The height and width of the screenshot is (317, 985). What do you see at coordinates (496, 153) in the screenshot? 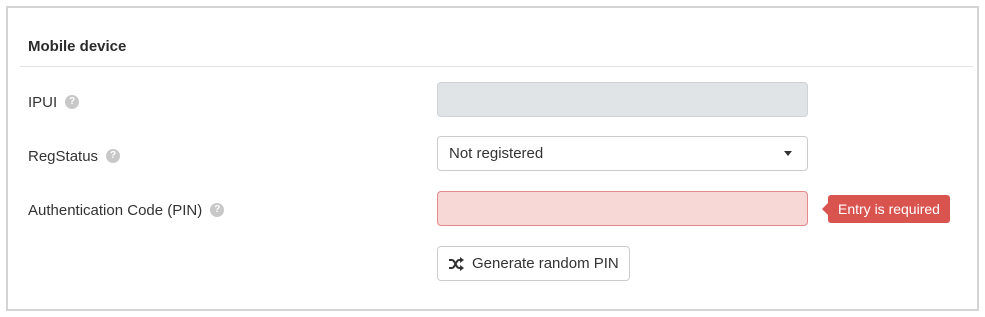
I see `regstatus-selected-value: Not registered` at bounding box center [496, 153].